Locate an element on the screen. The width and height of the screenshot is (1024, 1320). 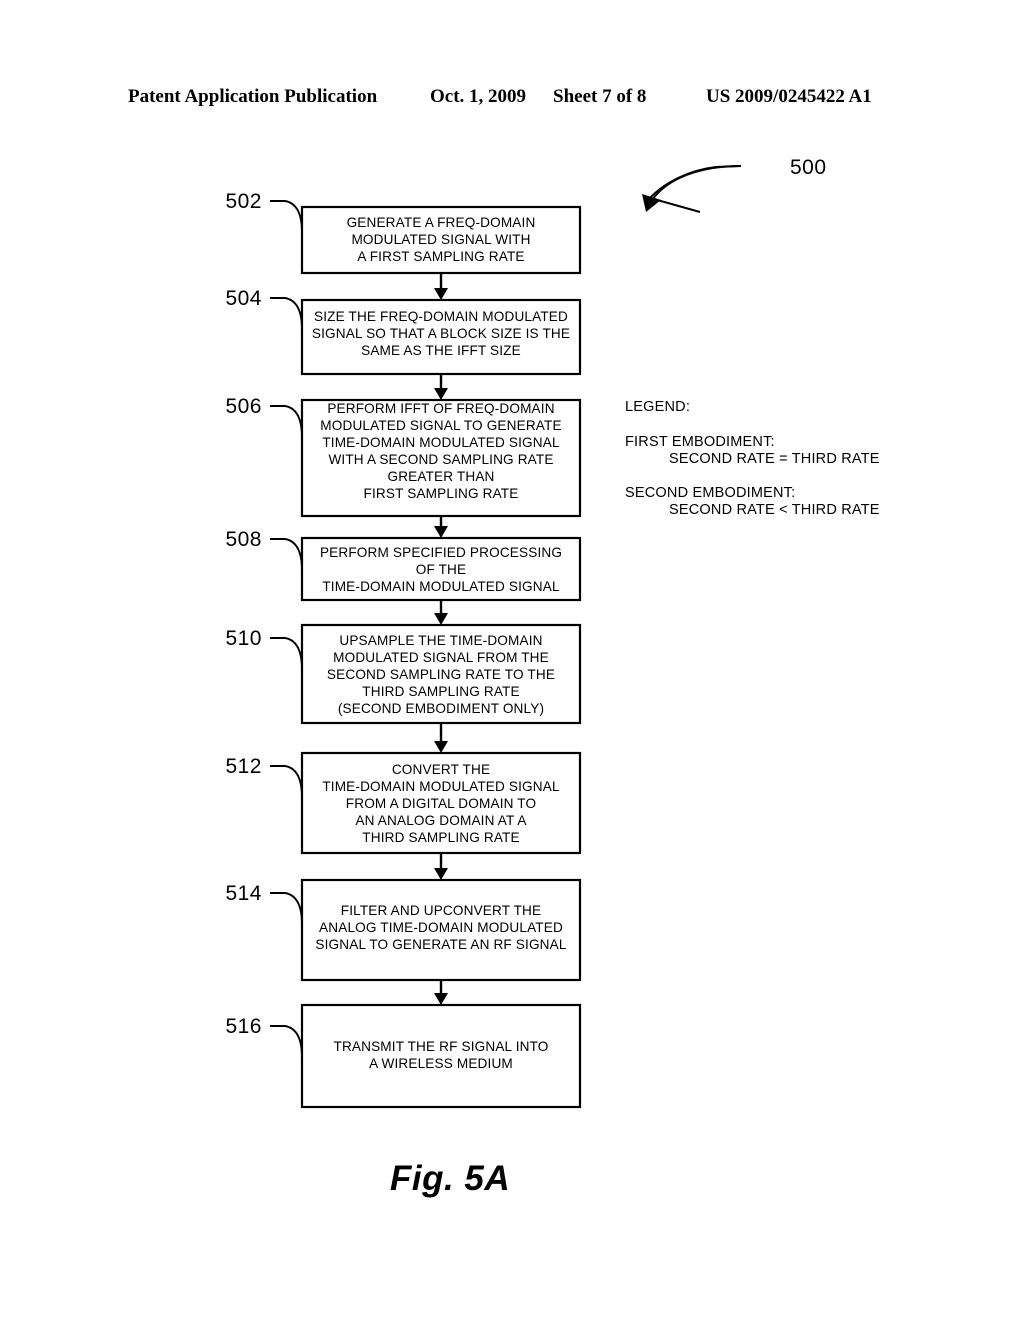
legend-entry-1-detail: SECOND RATE < THIRD RATE is located at coordinates (774, 510).